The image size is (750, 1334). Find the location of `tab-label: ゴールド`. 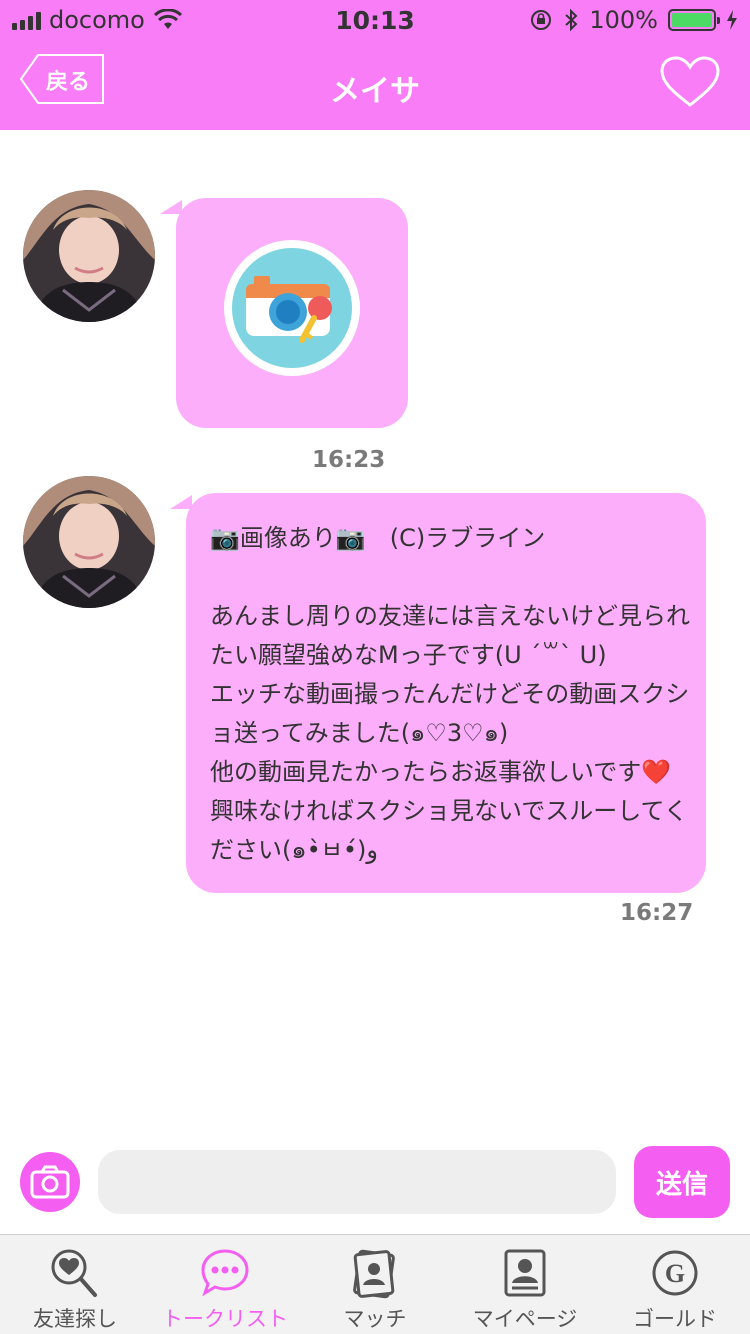

tab-label: ゴールド is located at coordinates (675, 1319).